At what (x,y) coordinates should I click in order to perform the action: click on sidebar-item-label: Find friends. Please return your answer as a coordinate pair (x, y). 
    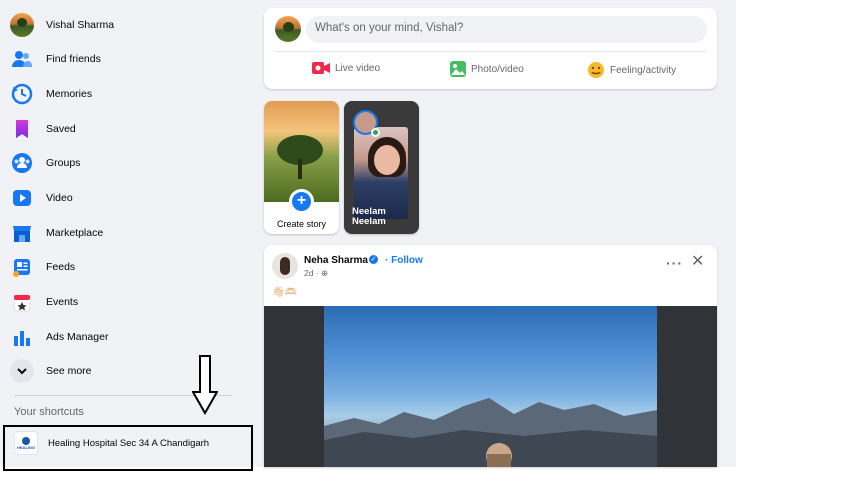
    Looking at the image, I should click on (73, 59).